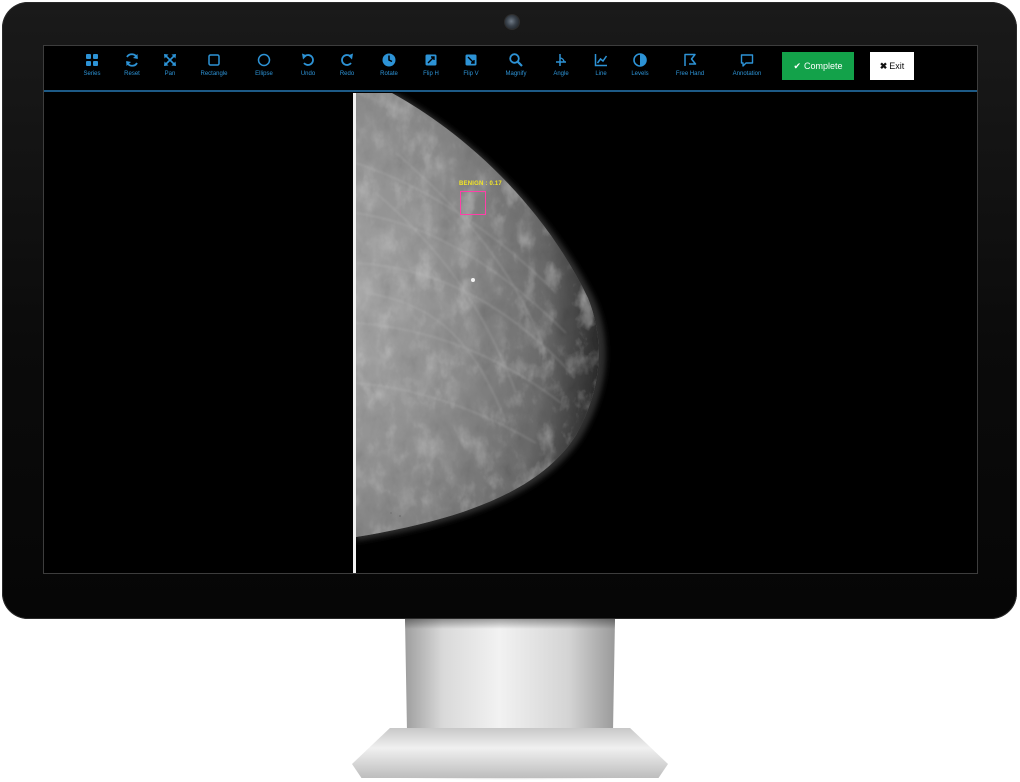 This screenshot has width=1020, height=782. What do you see at coordinates (897, 66) in the screenshot?
I see `exit-label: Exit` at bounding box center [897, 66].